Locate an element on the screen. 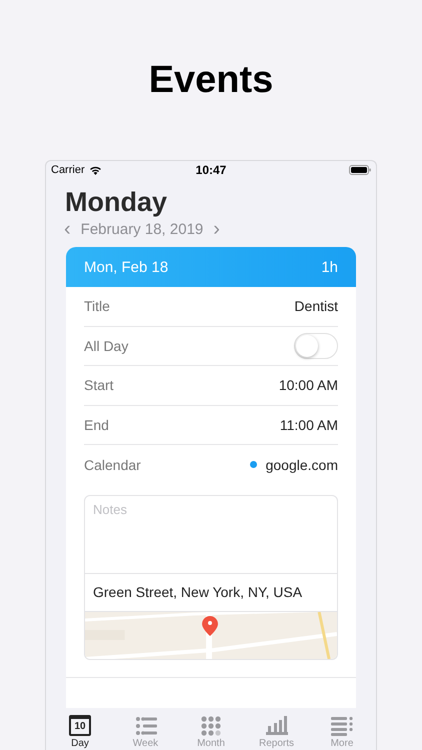  day-title: Monday is located at coordinates (116, 202).